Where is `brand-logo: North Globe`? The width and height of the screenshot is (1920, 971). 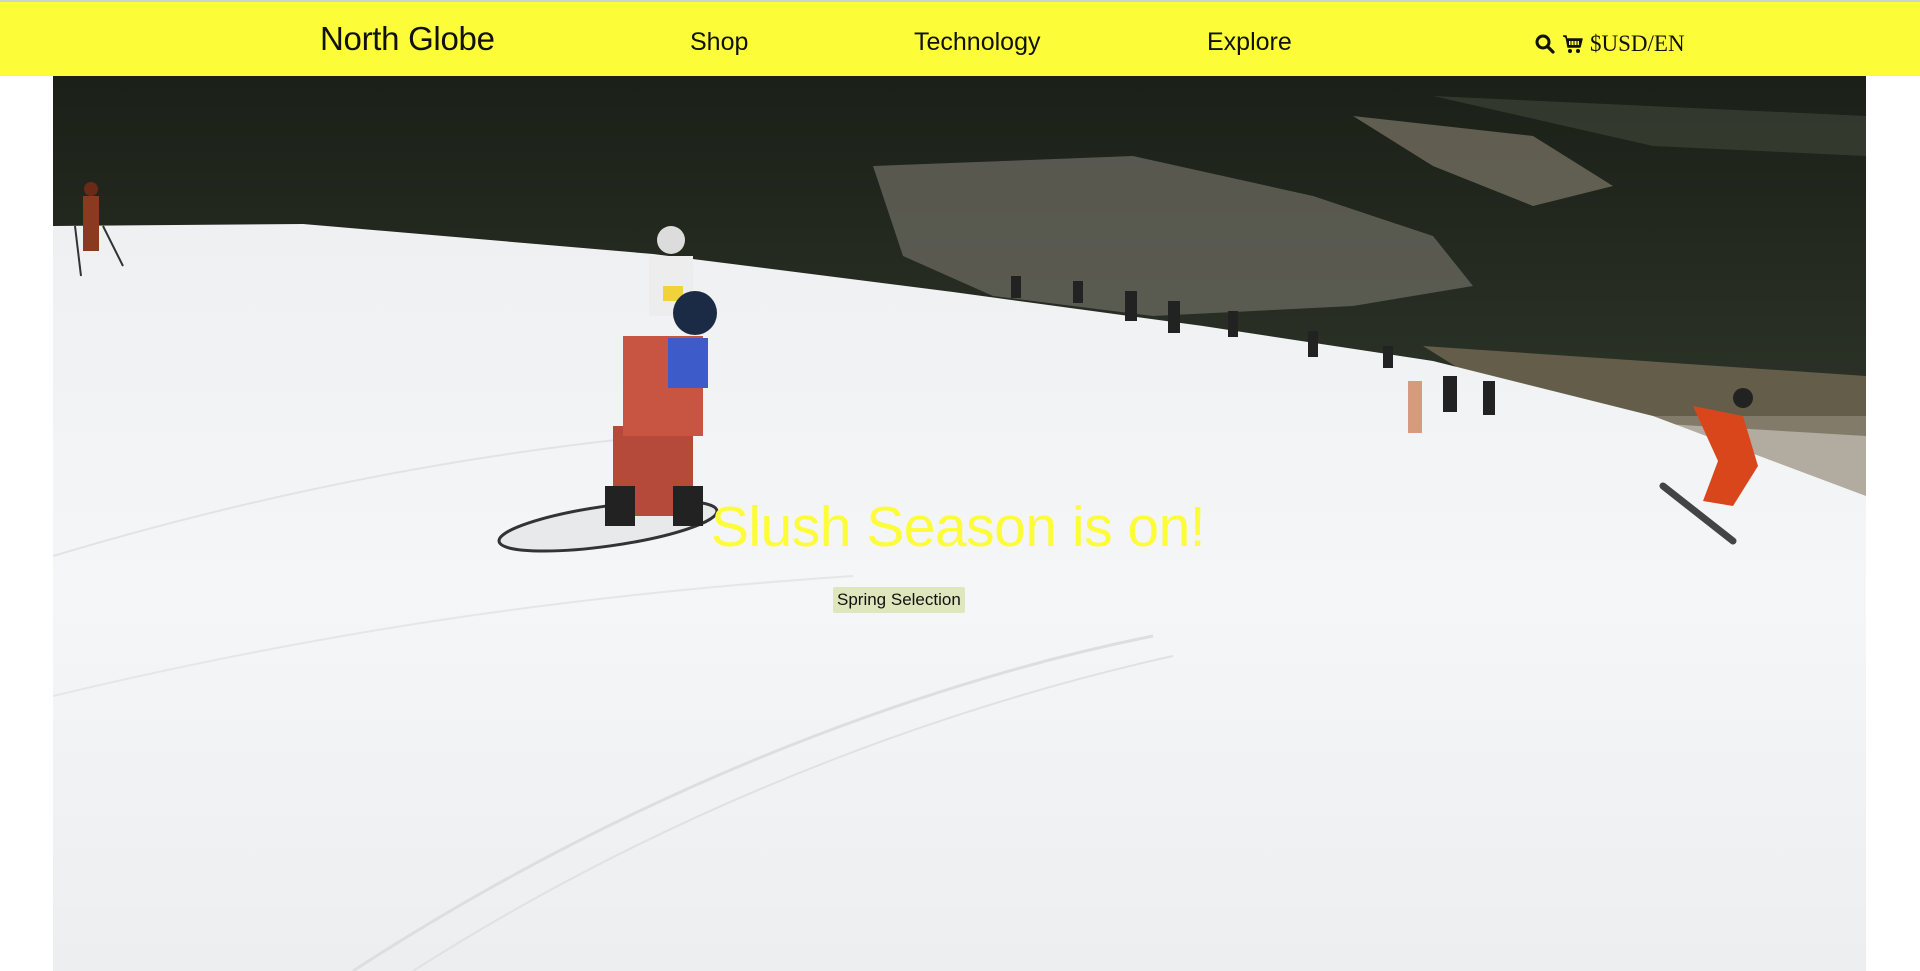
brand-logo: North Globe is located at coordinates (407, 39).